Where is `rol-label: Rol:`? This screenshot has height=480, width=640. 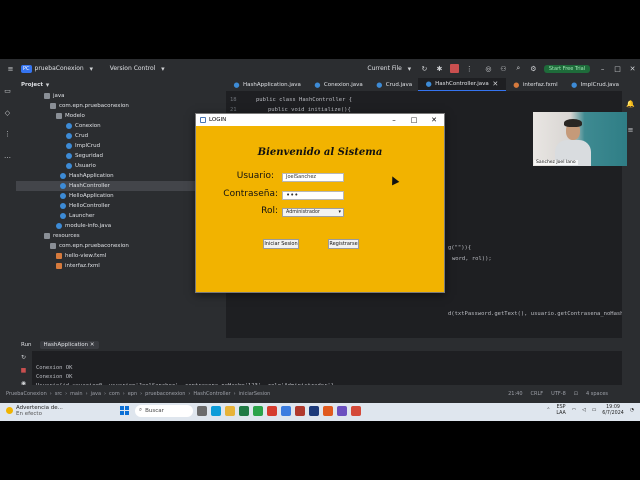 rol-label: Rol: is located at coordinates (269, 211).